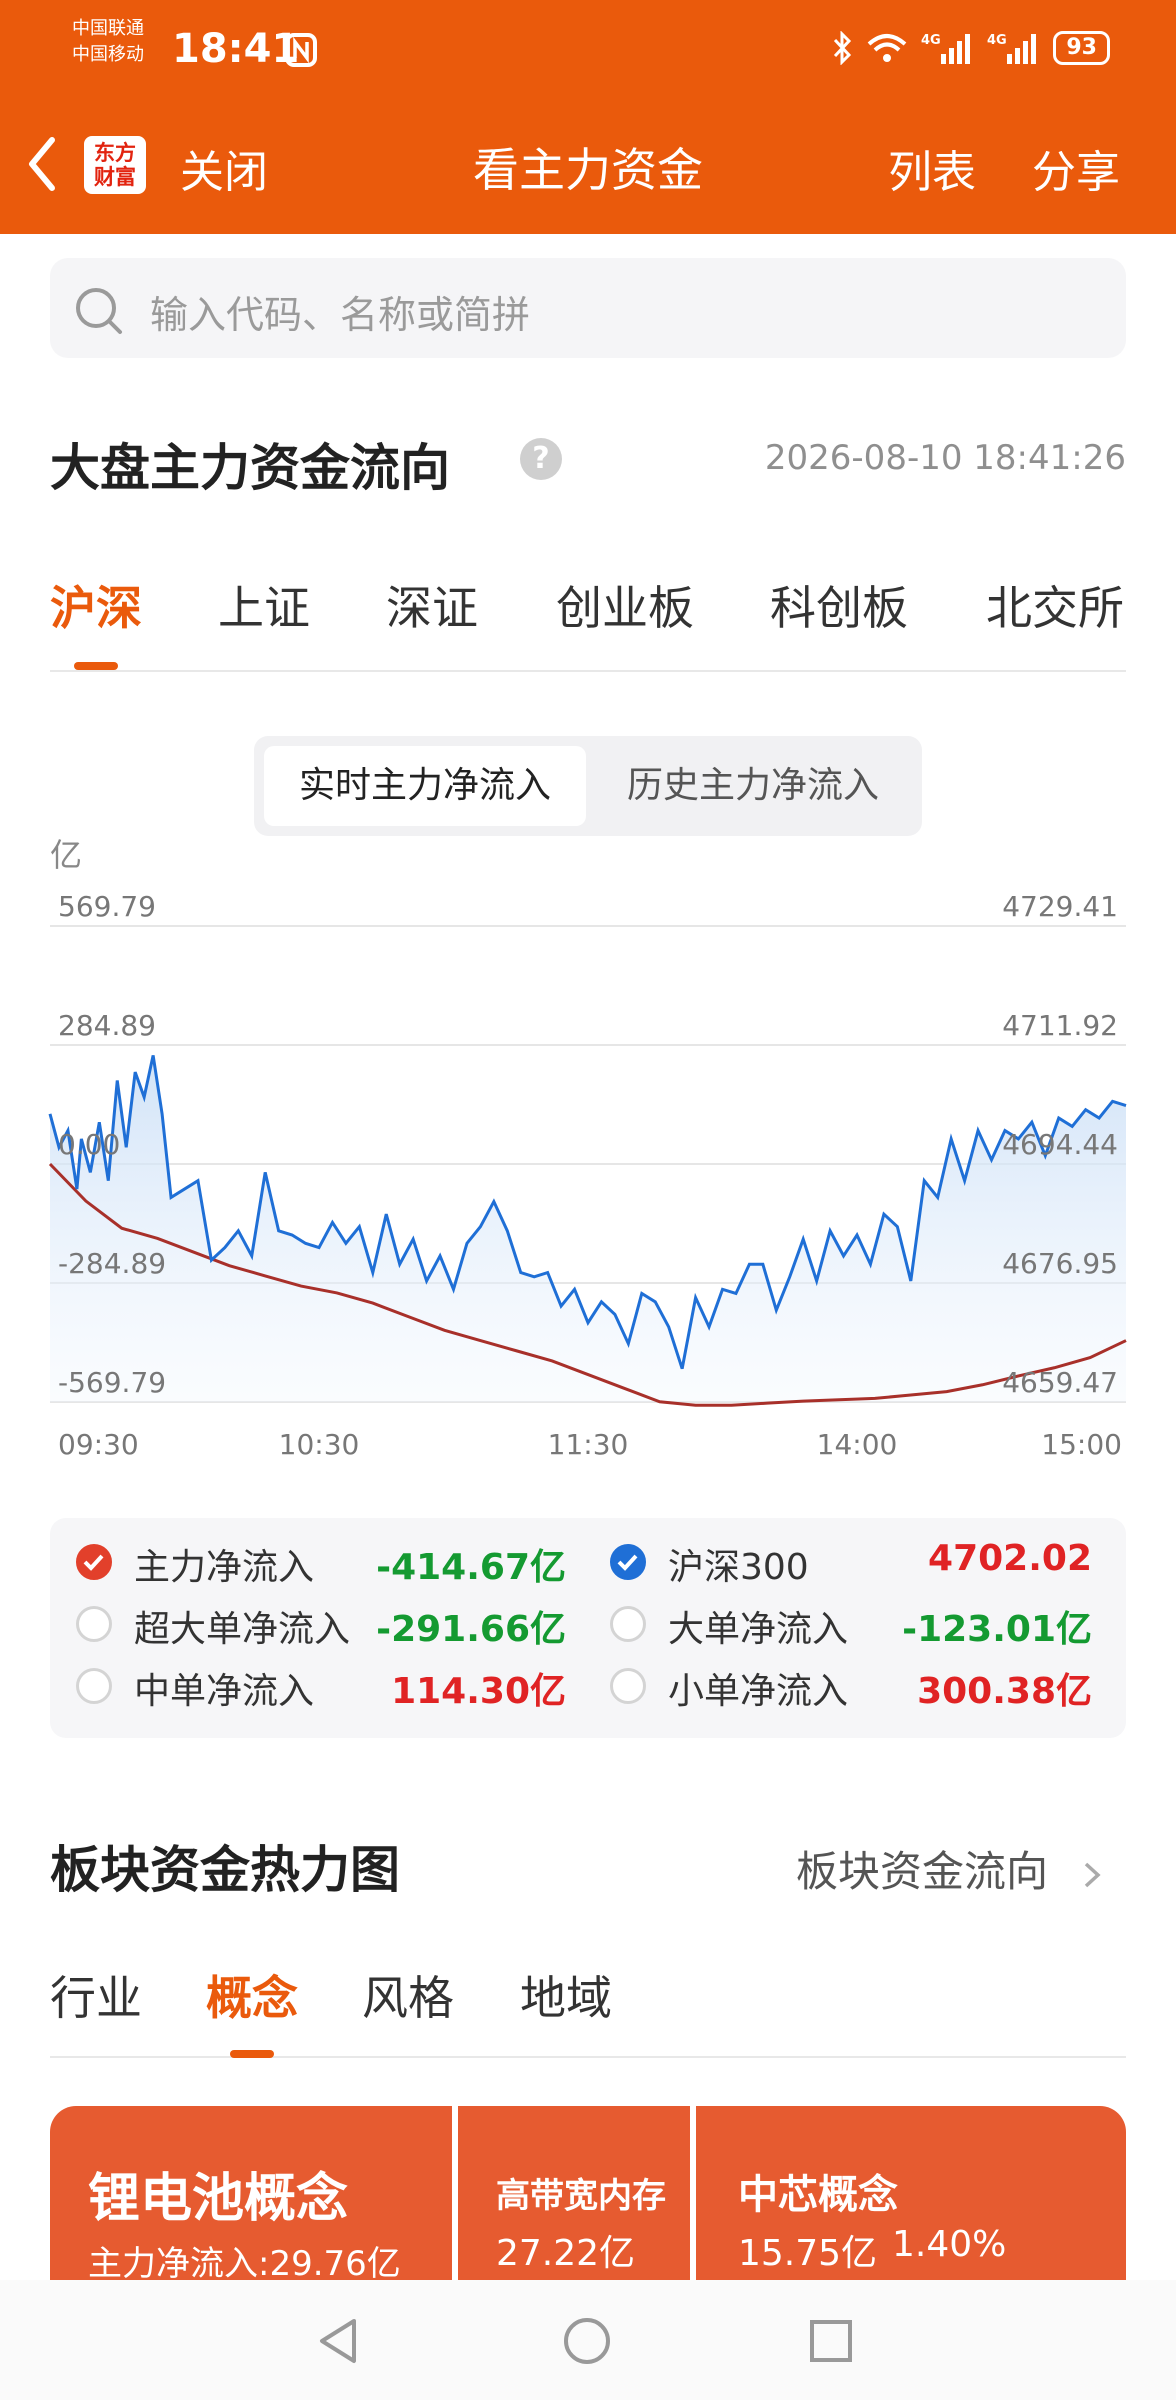  I want to click on legend-label: 主力净流入, so click(224, 1567).